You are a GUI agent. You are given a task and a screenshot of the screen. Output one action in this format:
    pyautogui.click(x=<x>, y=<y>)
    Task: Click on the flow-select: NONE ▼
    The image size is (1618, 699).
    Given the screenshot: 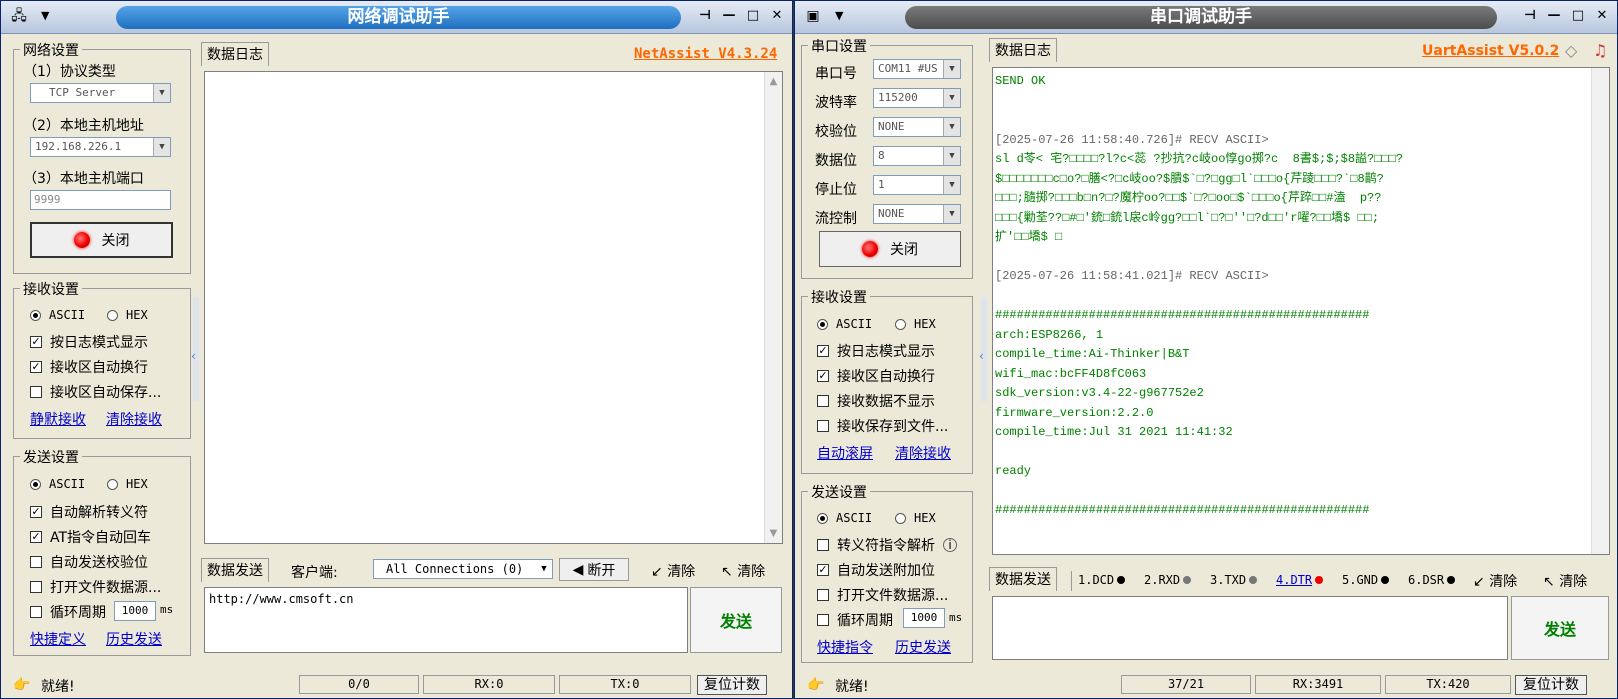 What is the action you would take?
    pyautogui.click(x=917, y=214)
    